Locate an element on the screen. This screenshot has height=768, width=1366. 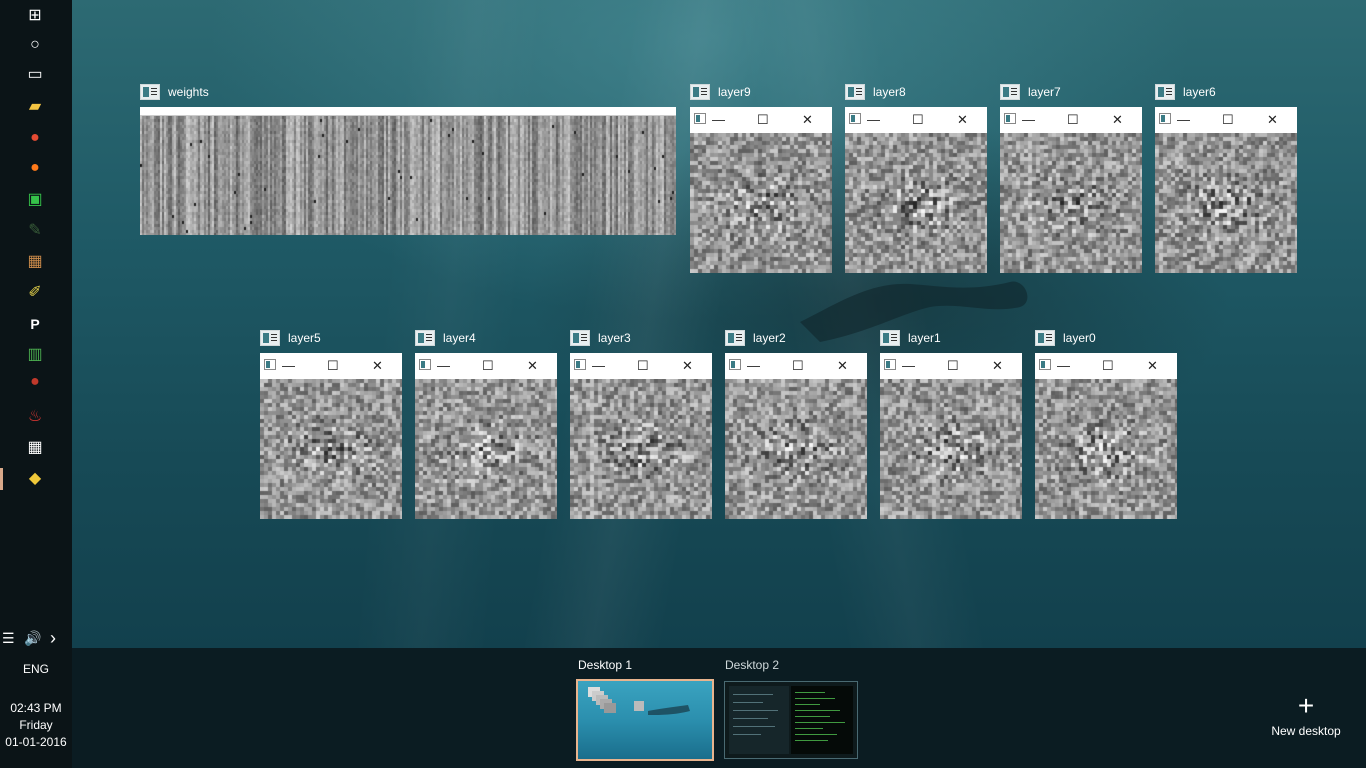
windows-start-icon: ⊞ is located at coordinates (35, 16).